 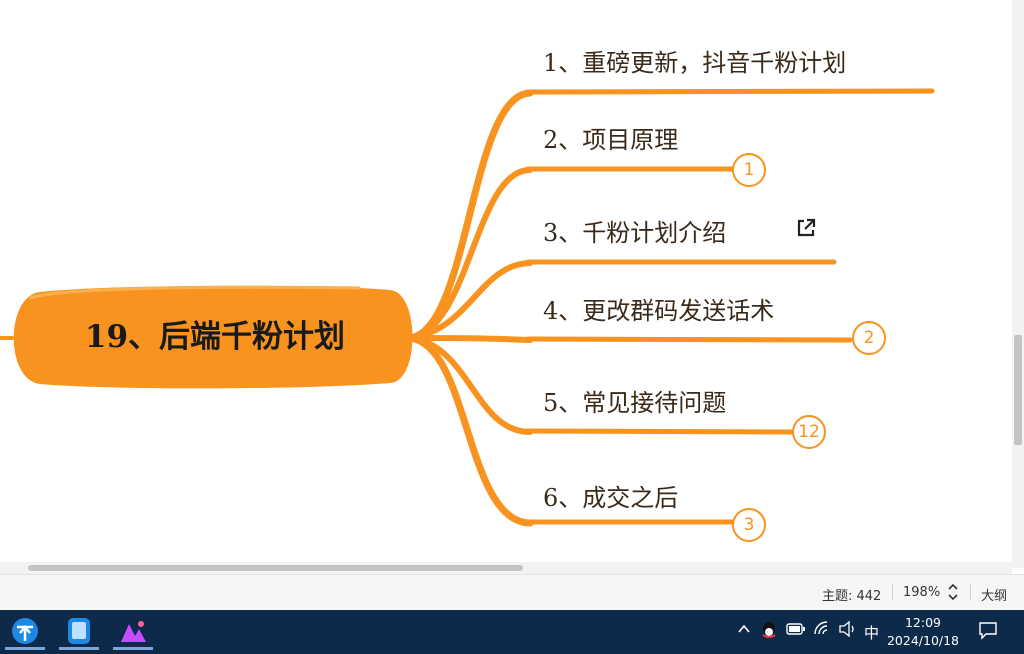 I want to click on wifi-icon, so click(x=822, y=631).